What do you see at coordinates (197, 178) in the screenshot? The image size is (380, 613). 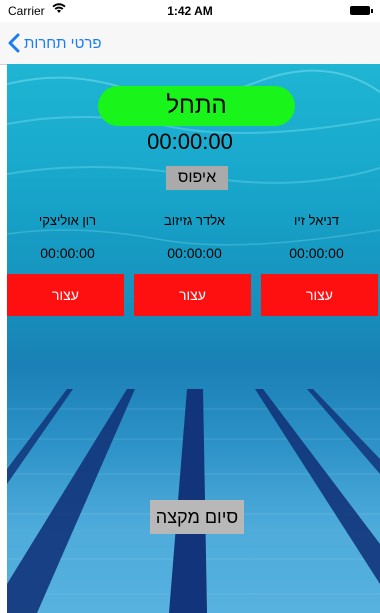 I see `reset-button: איפוס` at bounding box center [197, 178].